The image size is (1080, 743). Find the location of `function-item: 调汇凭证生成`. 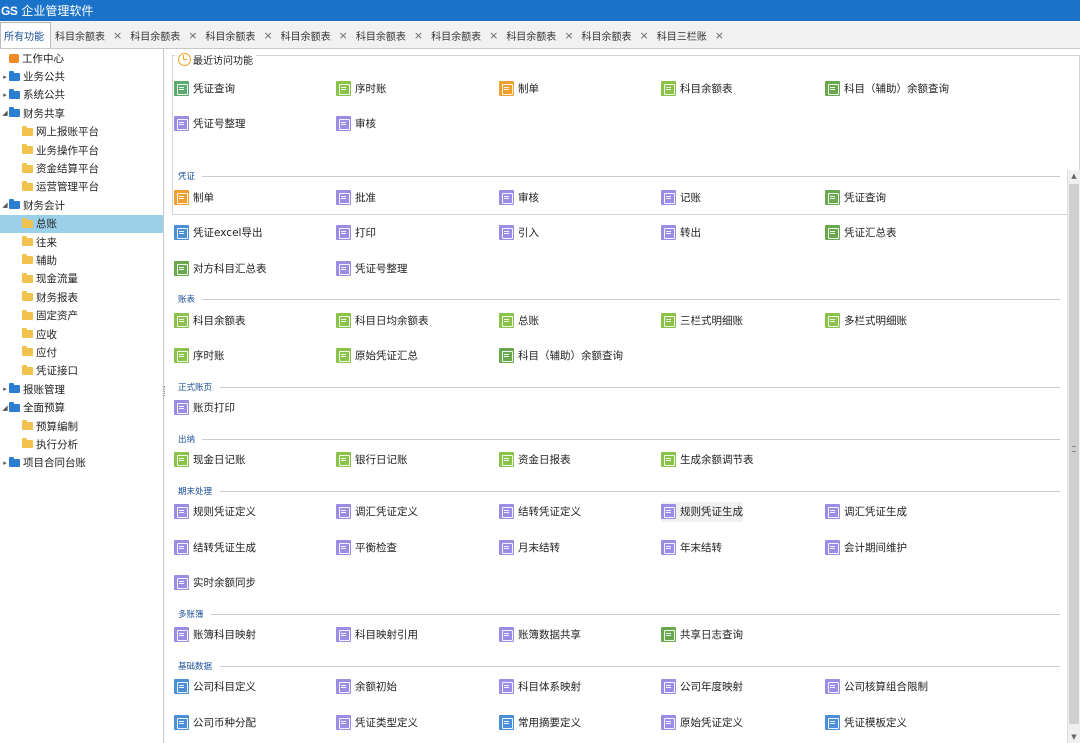

function-item: 调汇凭证生成 is located at coordinates (866, 512).